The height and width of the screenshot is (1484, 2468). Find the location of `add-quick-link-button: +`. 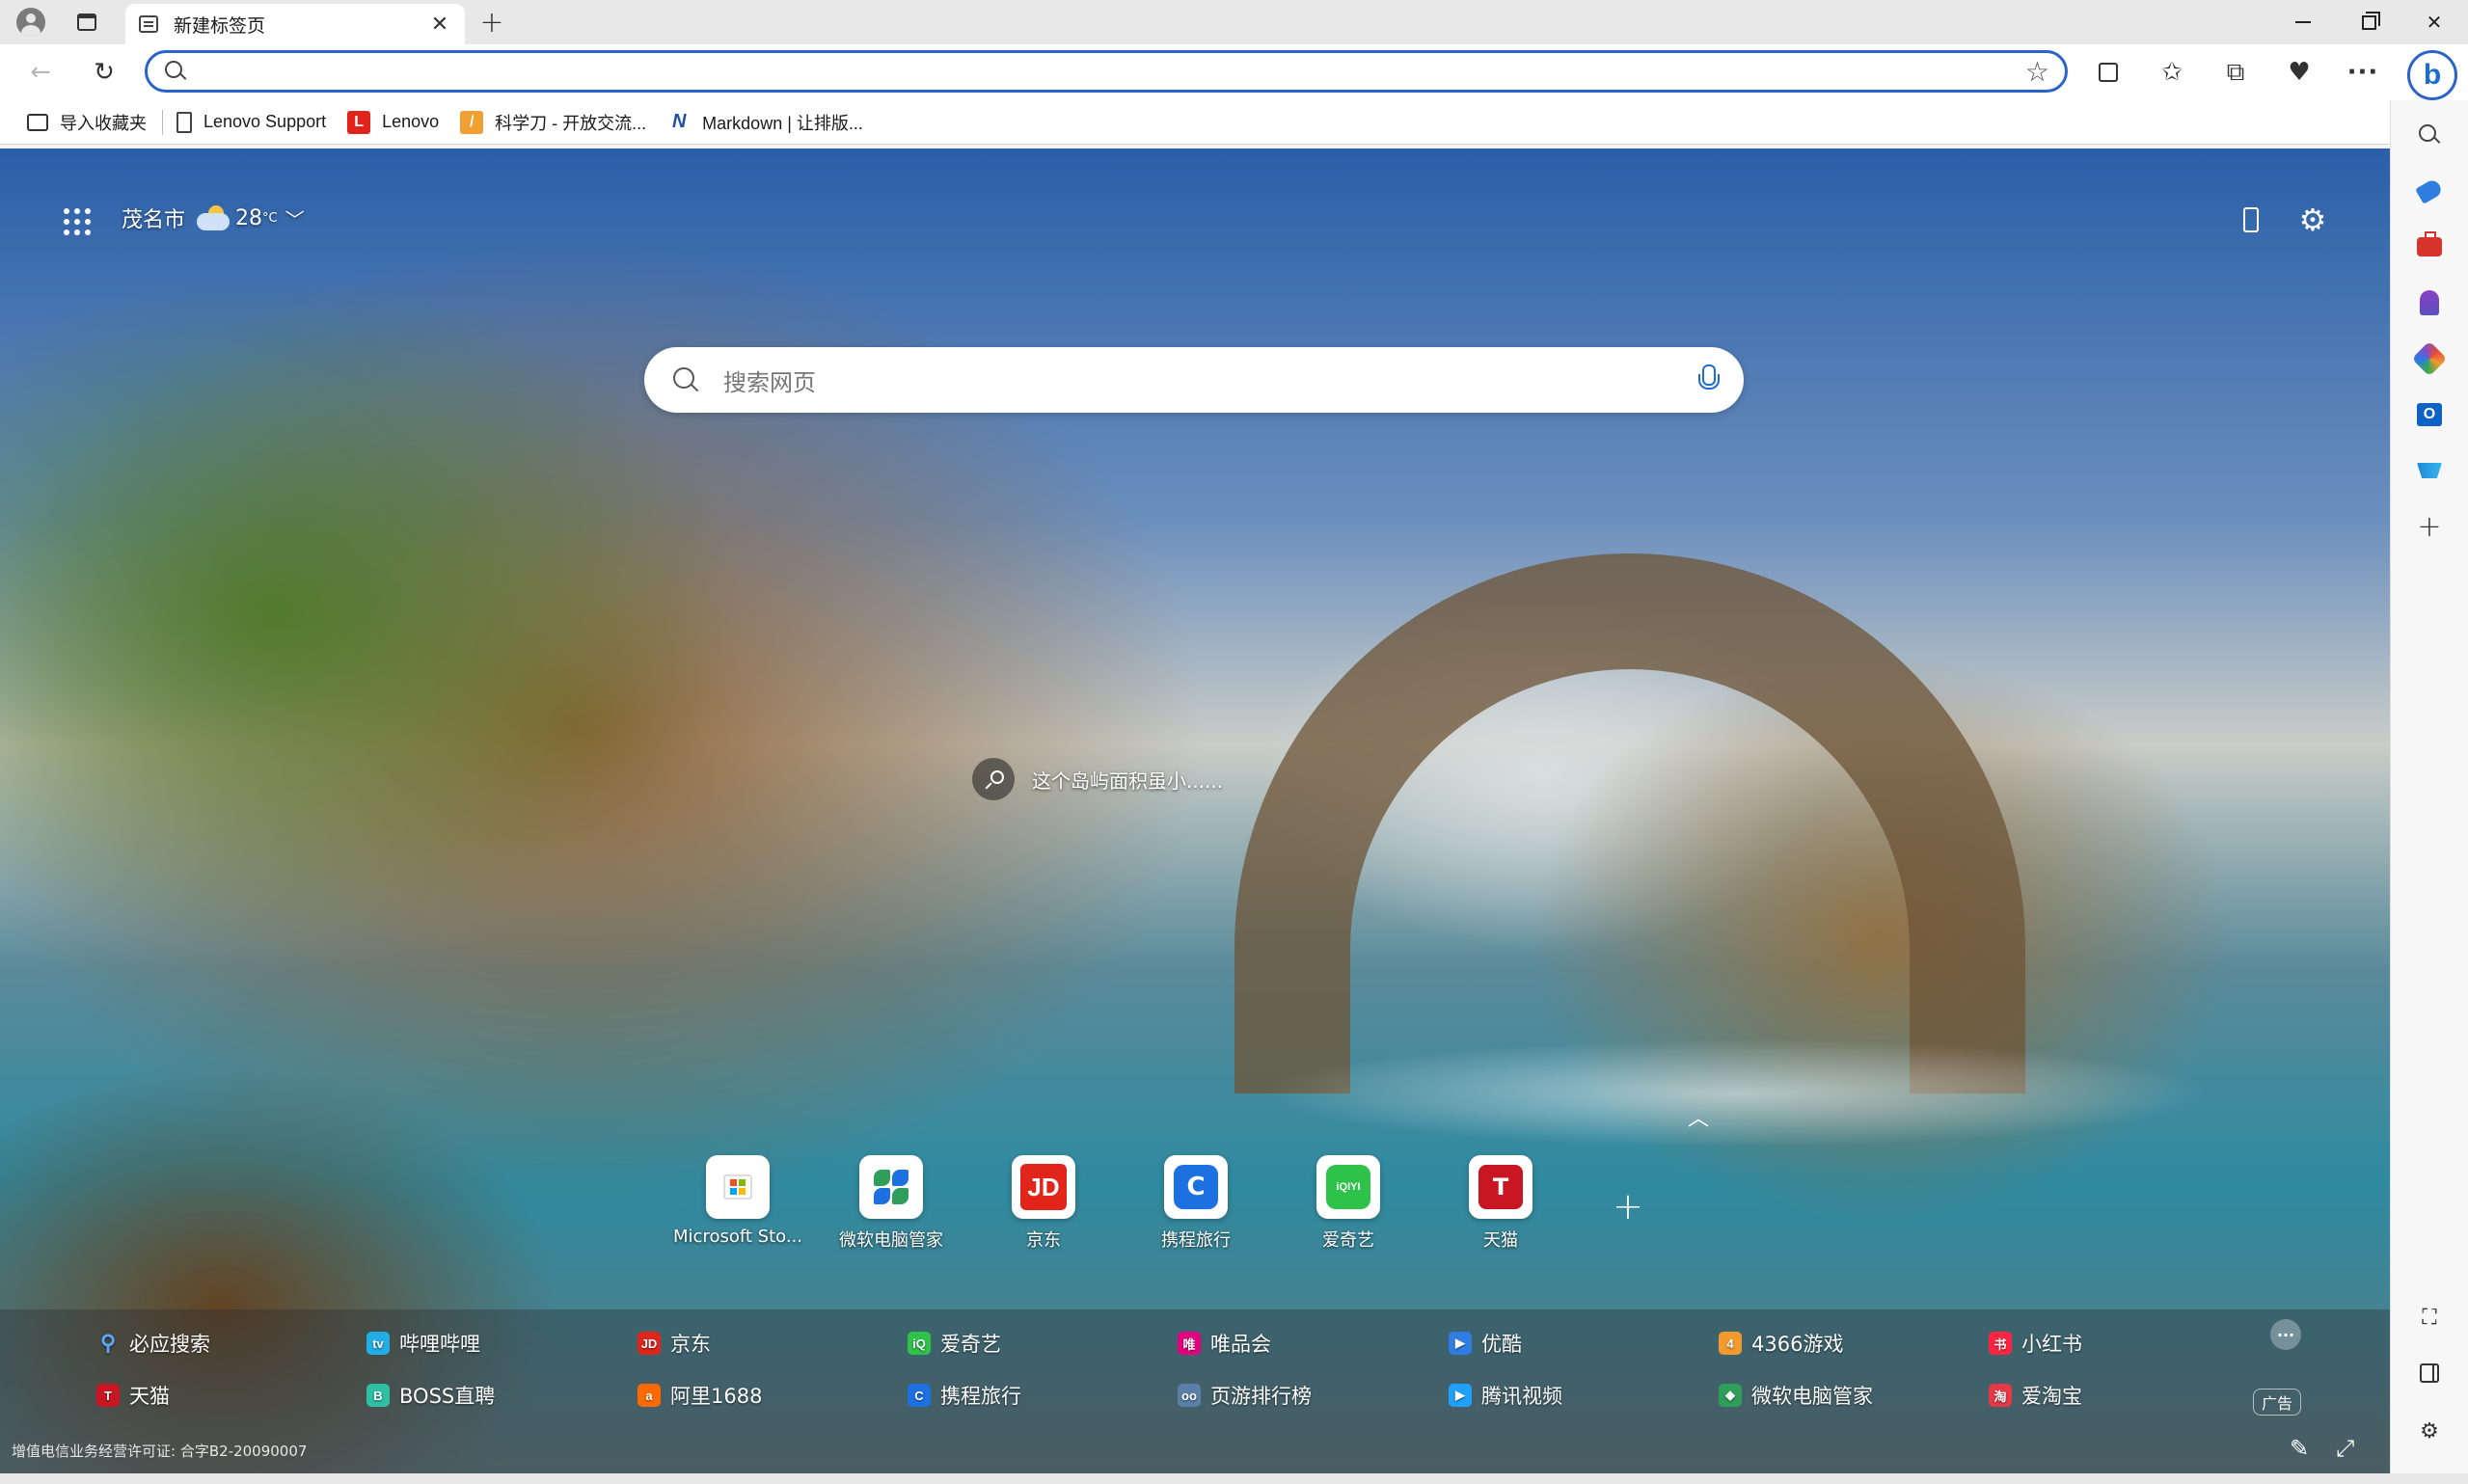

add-quick-link-button: + is located at coordinates (1628, 1206).